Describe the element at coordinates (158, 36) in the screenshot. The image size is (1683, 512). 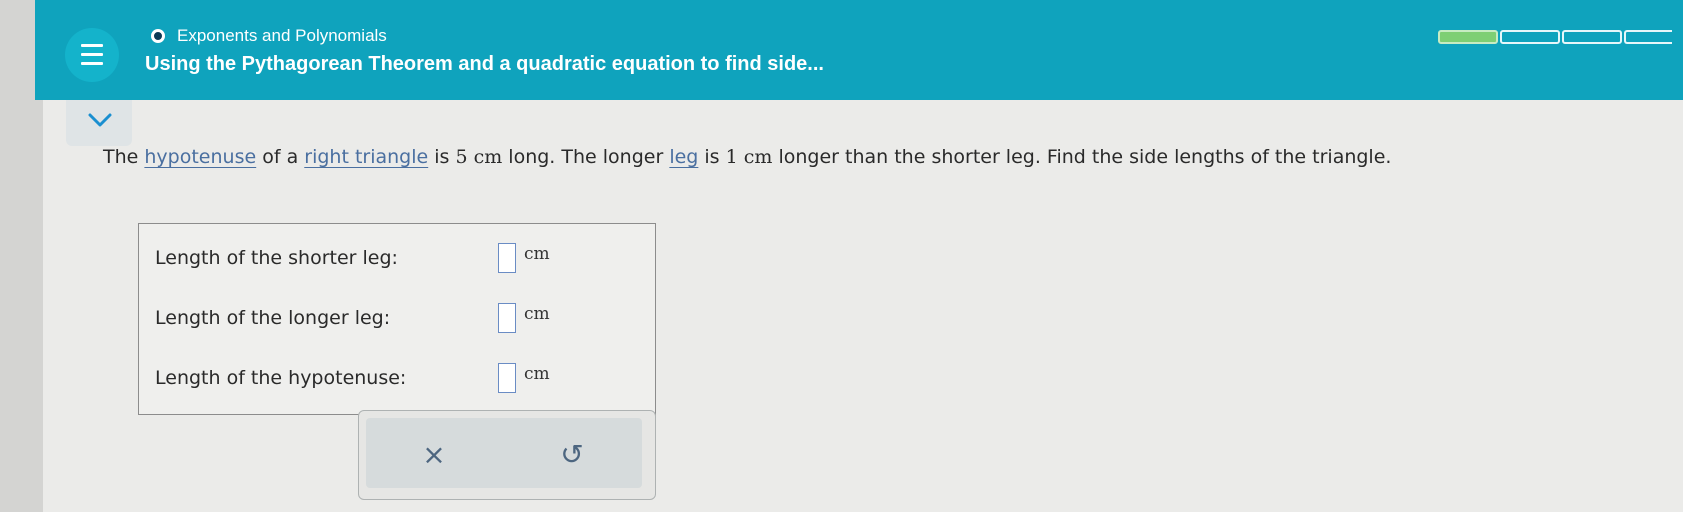
I see `topic-dot-icon` at that location.